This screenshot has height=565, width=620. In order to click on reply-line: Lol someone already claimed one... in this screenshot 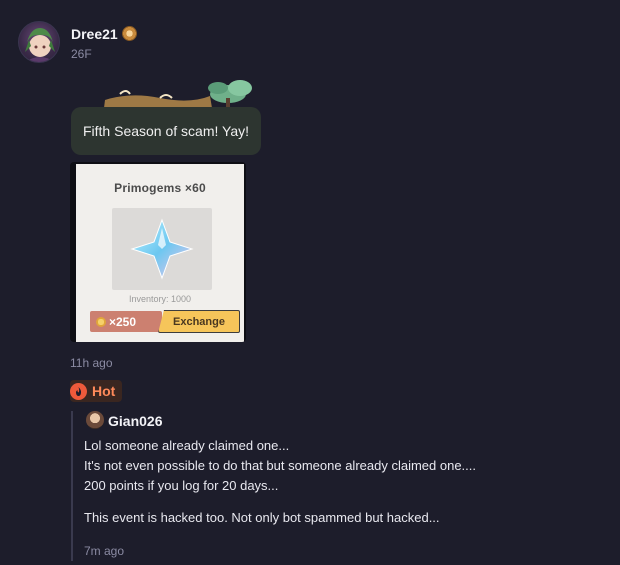, I will do `click(187, 445)`.